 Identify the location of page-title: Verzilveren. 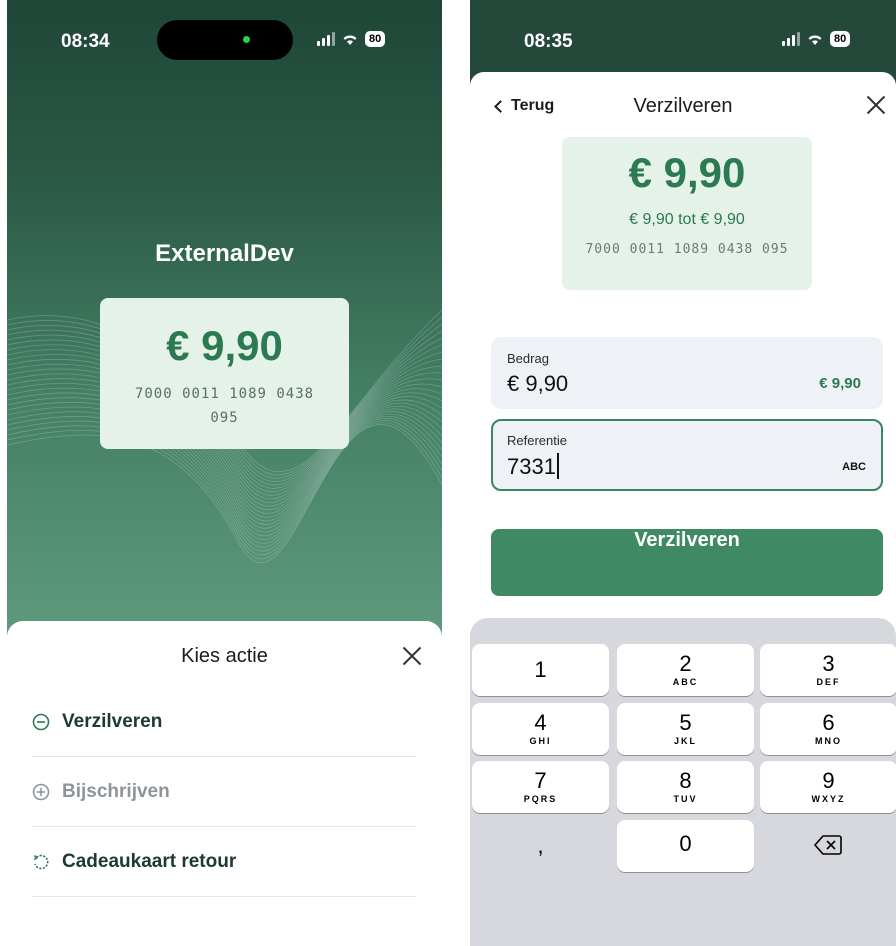
(683, 106).